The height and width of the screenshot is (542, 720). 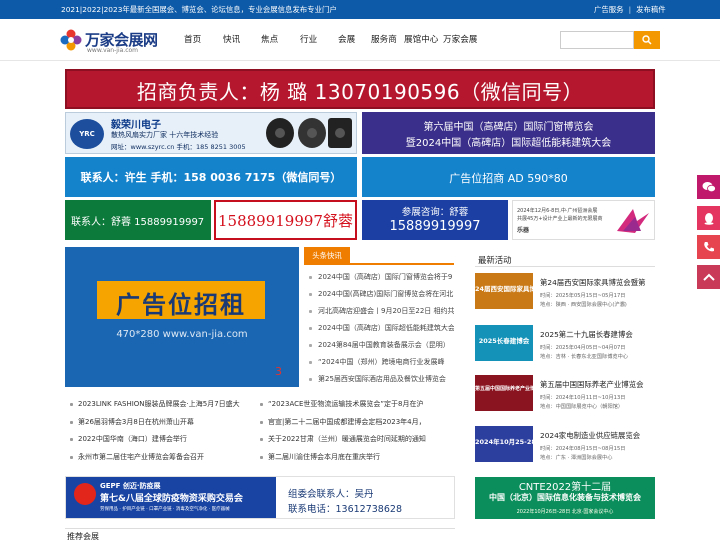 What do you see at coordinates (435, 220) in the screenshot?
I see `banner-exhibit-consult: 参展咨询：舒蓉 15889919997` at bounding box center [435, 220].